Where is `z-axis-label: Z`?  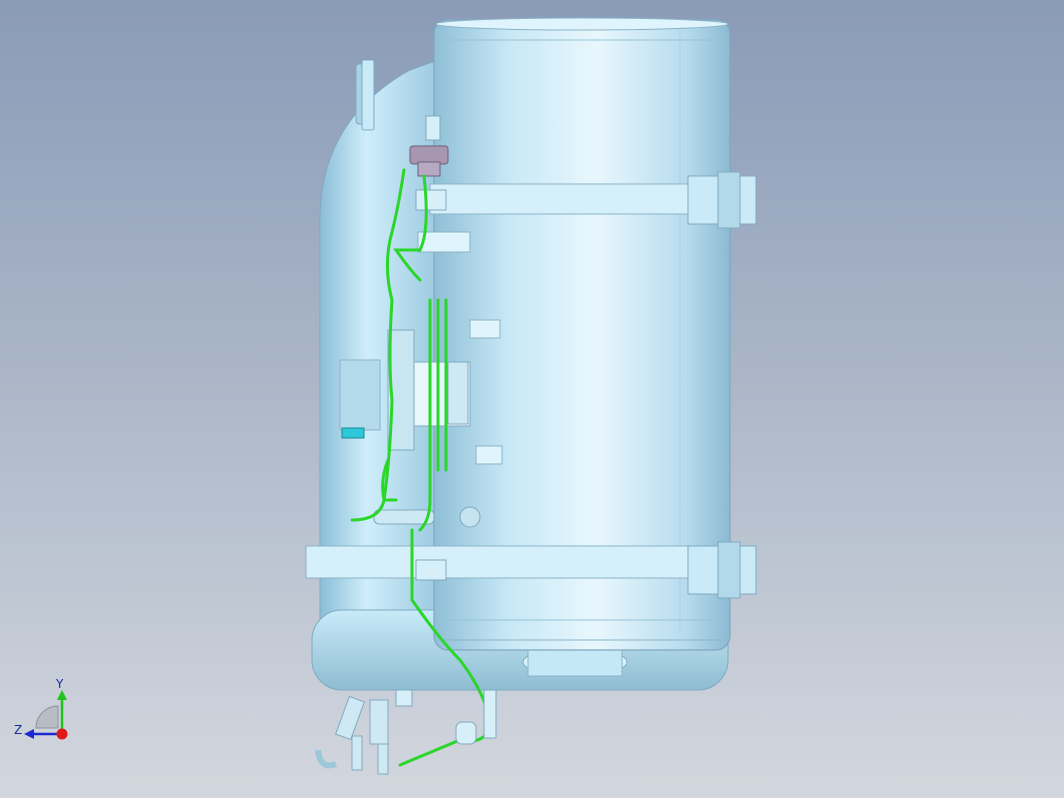
z-axis-label: Z is located at coordinates (18, 730).